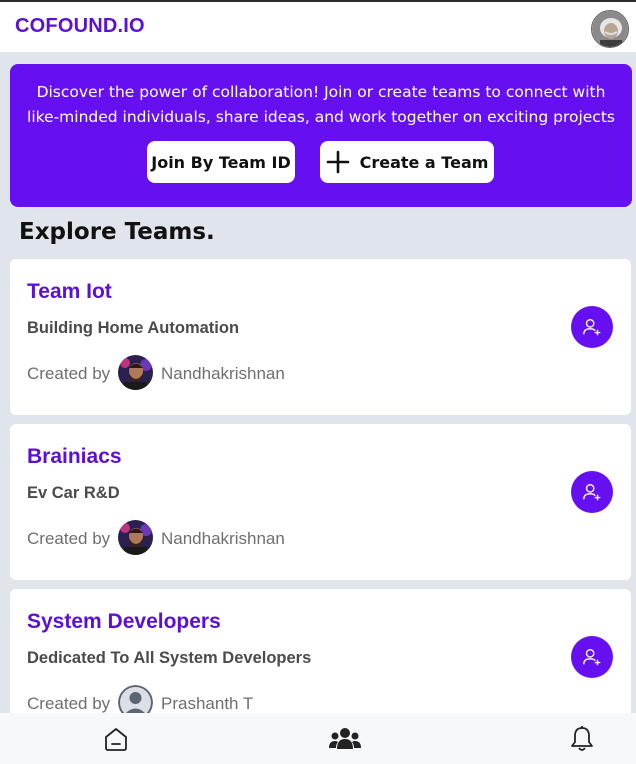 Image resolution: width=636 pixels, height=764 pixels. Describe the element at coordinates (337, 162) in the screenshot. I see `plus-icon` at that location.